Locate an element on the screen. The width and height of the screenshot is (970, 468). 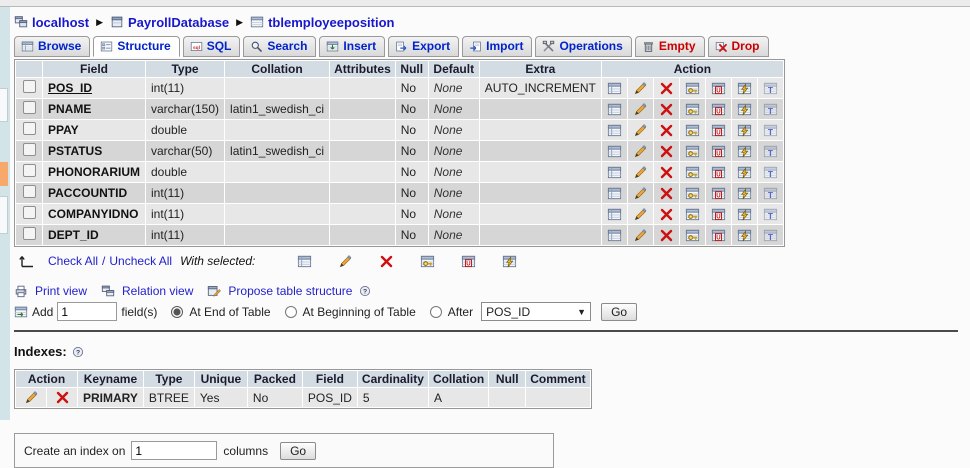
radio-after is located at coordinates (435, 311).